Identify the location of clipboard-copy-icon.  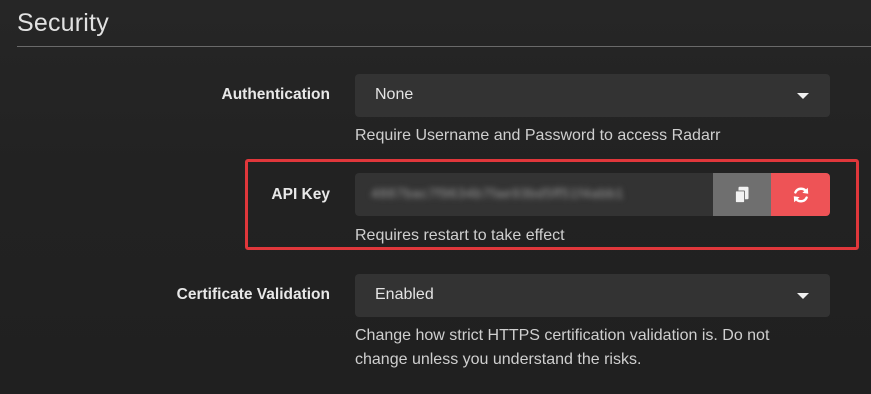
(742, 194).